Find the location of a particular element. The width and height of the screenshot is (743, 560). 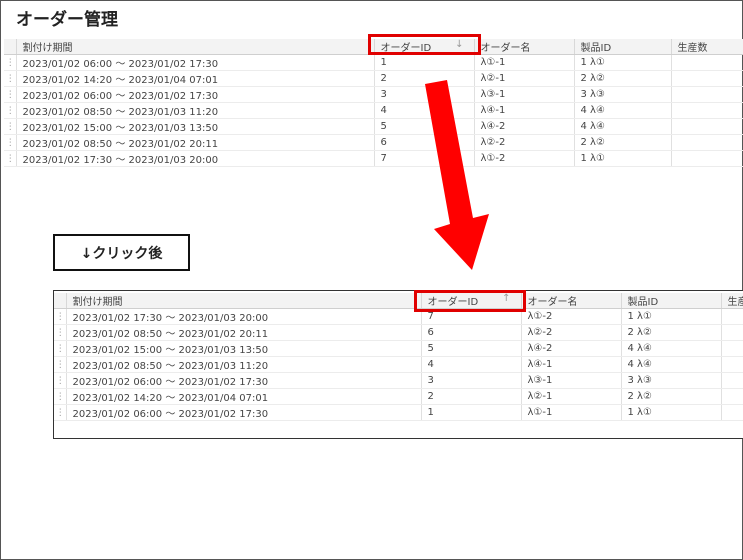

cell-order-name: λ④-2 is located at coordinates (571, 348).